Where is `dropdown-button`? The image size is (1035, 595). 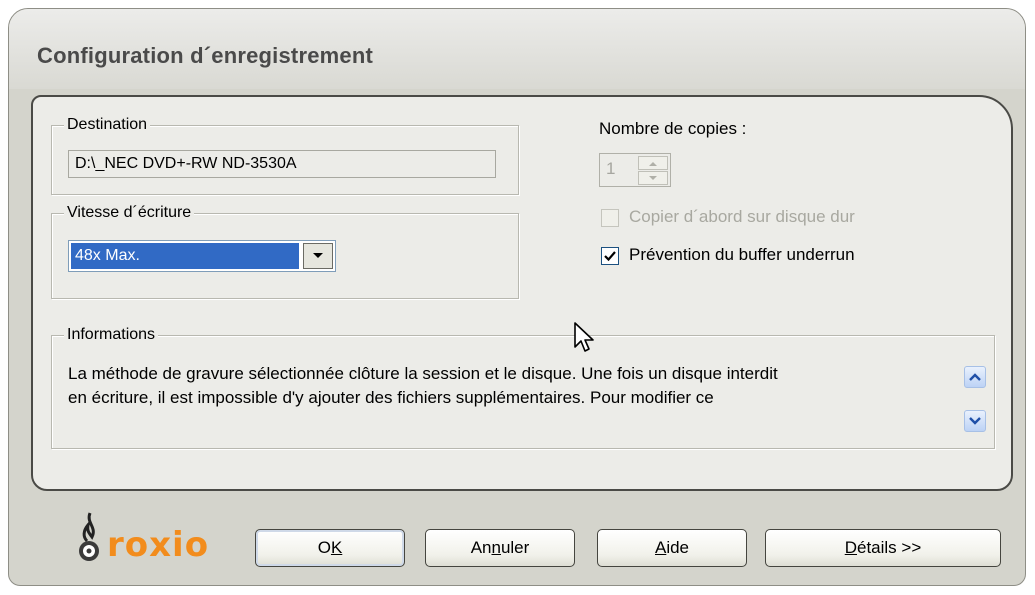 dropdown-button is located at coordinates (318, 256).